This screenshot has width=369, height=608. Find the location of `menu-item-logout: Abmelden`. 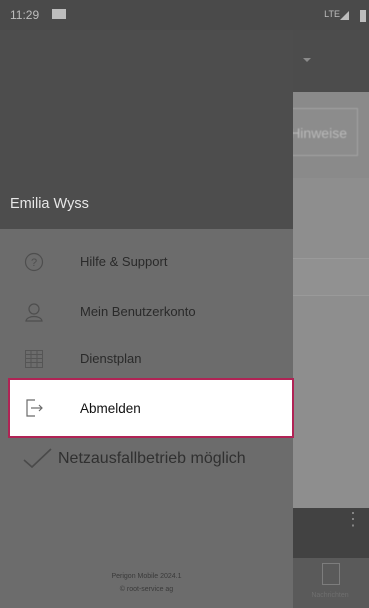

menu-item-logout: Abmelden is located at coordinates (151, 408).